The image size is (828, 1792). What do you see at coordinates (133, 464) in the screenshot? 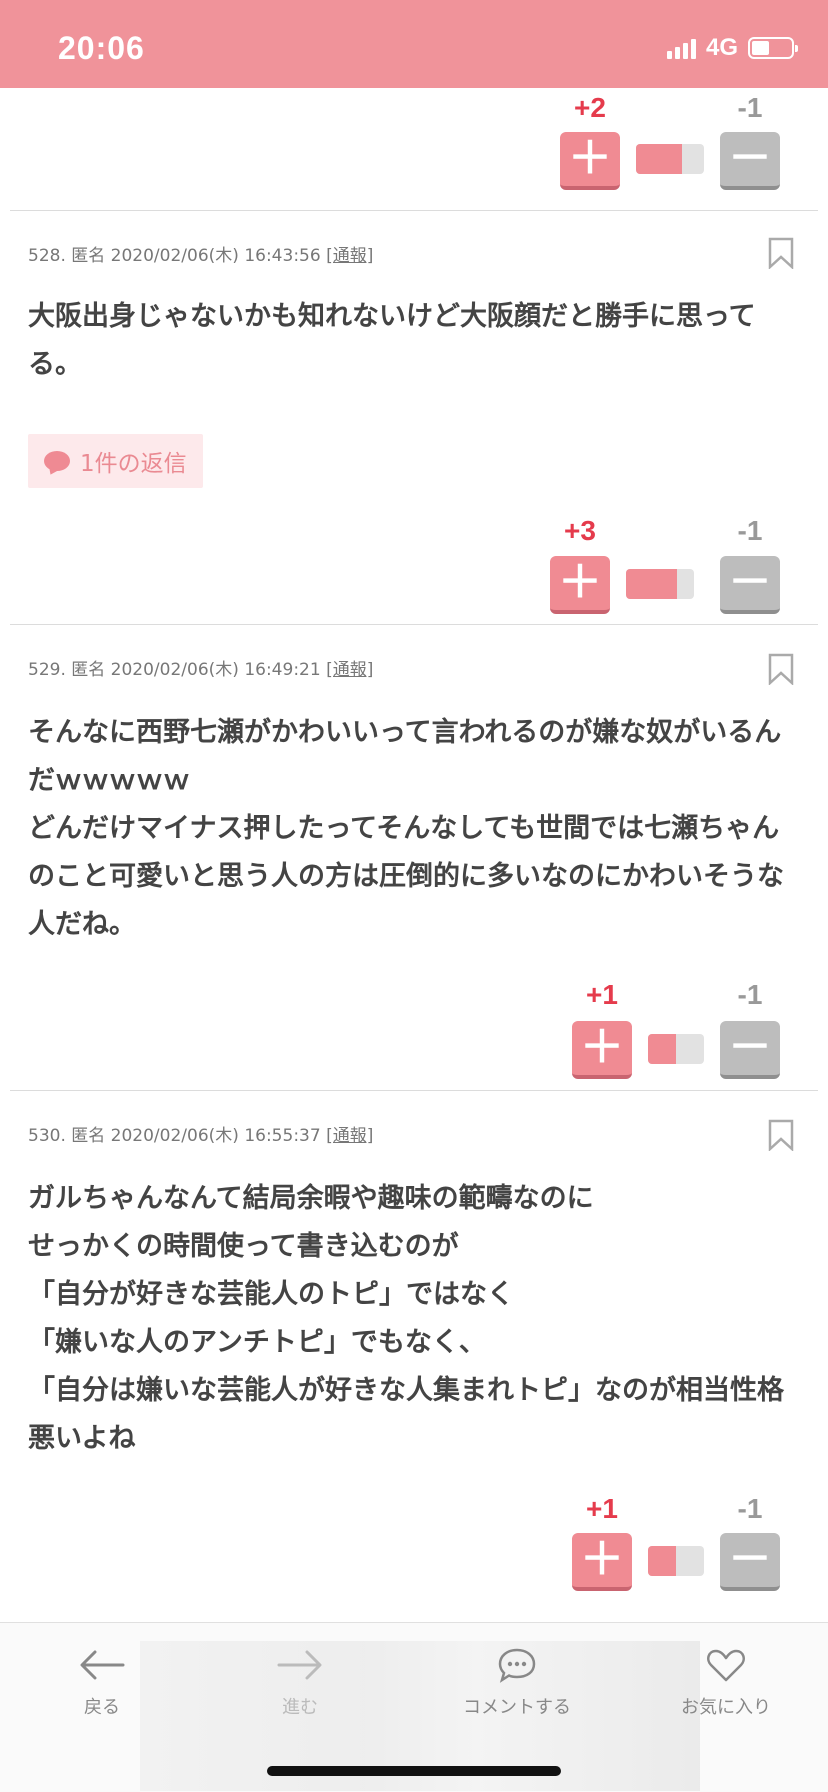
I see `reply-count-label: 1件の返信` at bounding box center [133, 464].